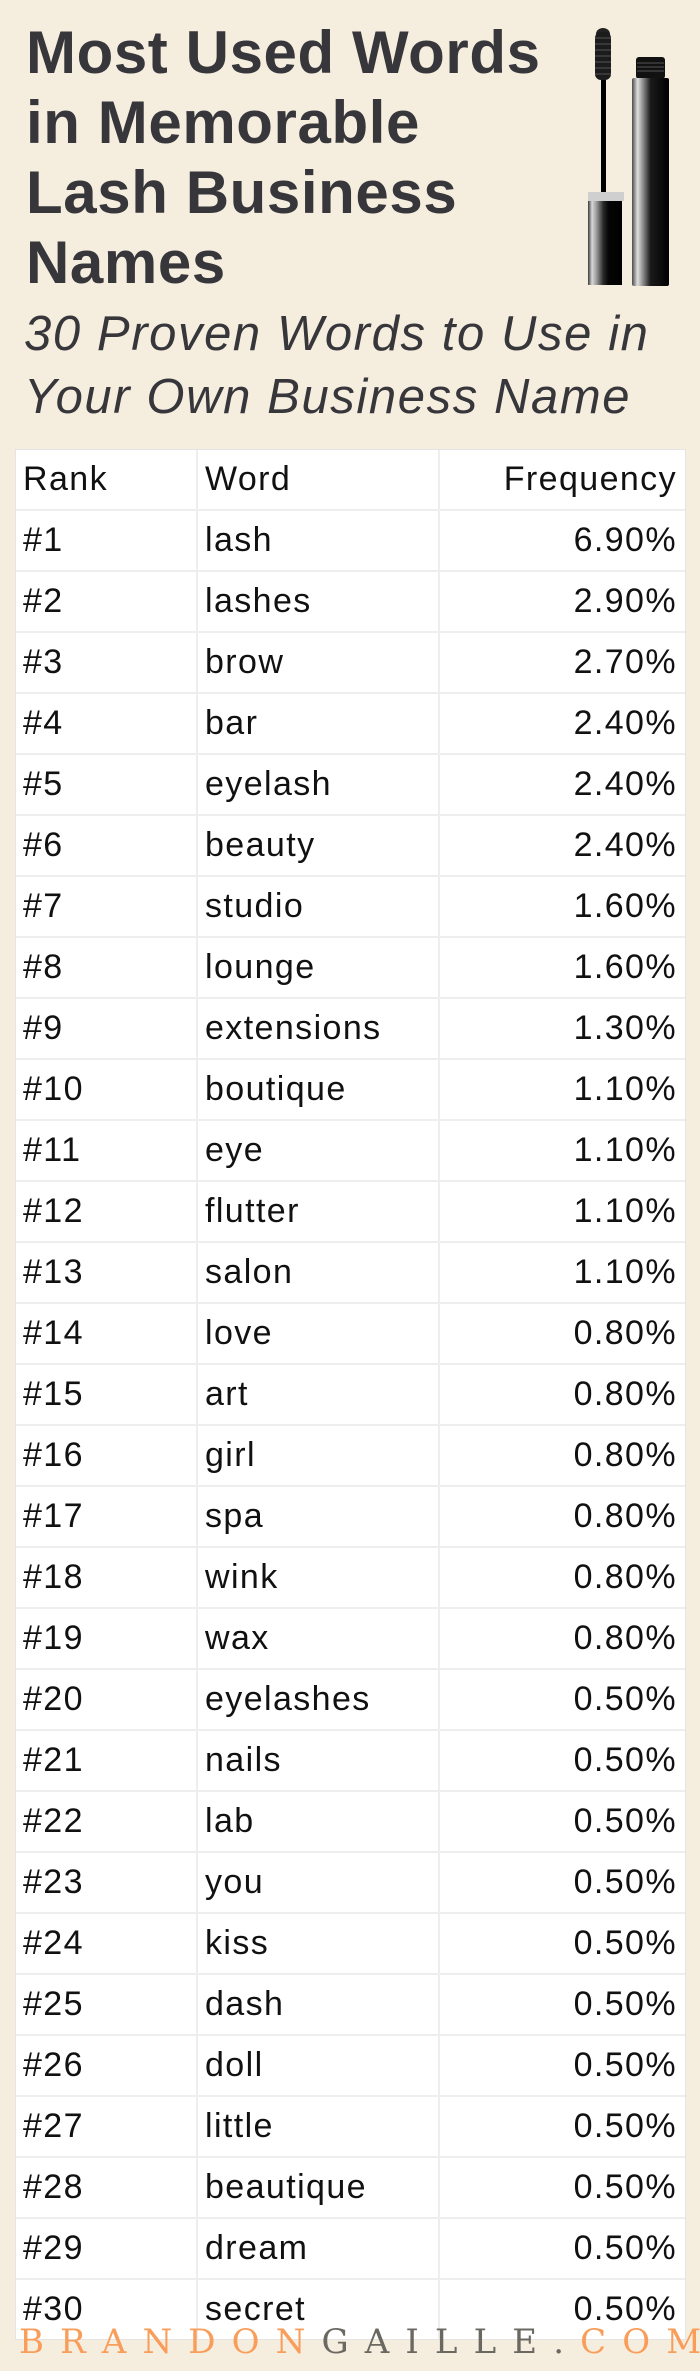 This screenshot has width=700, height=2371. I want to click on table-row: #18 wink 0.80%, so click(350, 1577).